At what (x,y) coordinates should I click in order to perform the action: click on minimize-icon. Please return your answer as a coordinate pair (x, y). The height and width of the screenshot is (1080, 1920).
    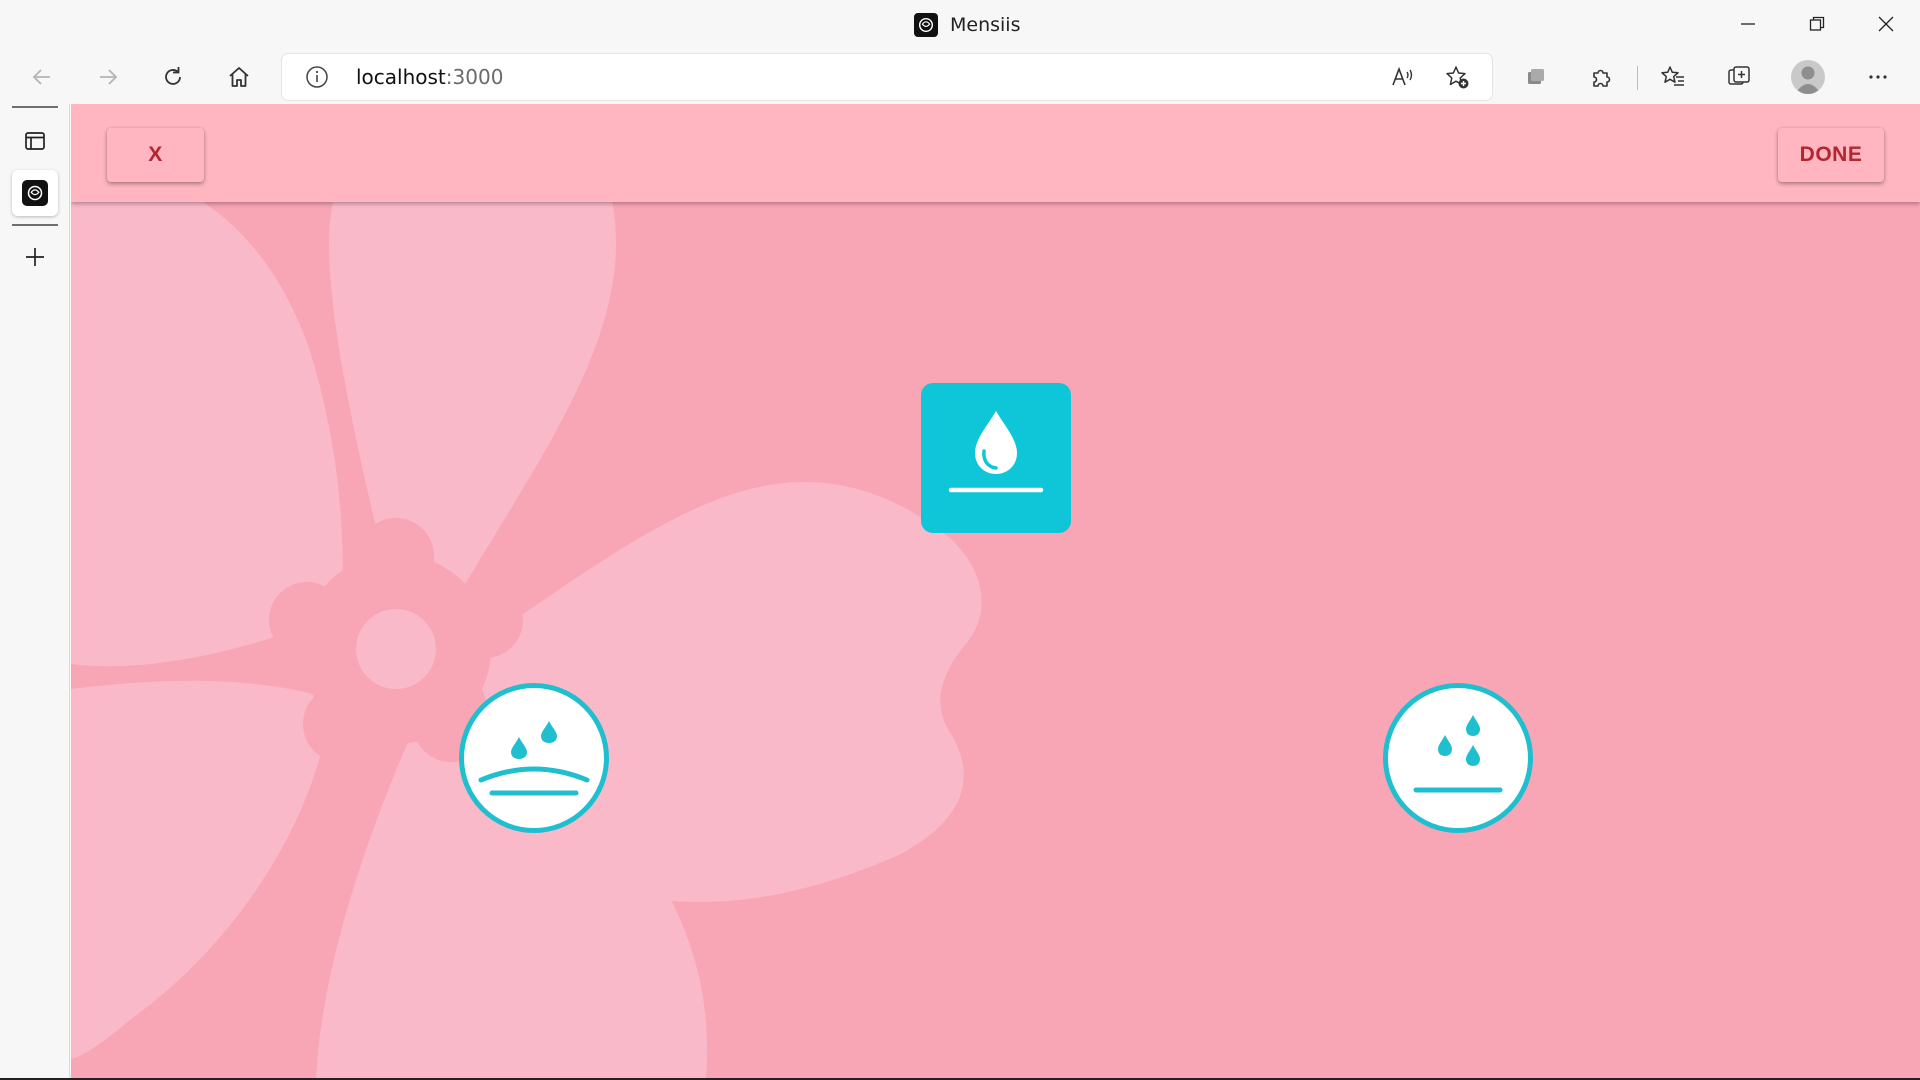
    Looking at the image, I should click on (1747, 24).